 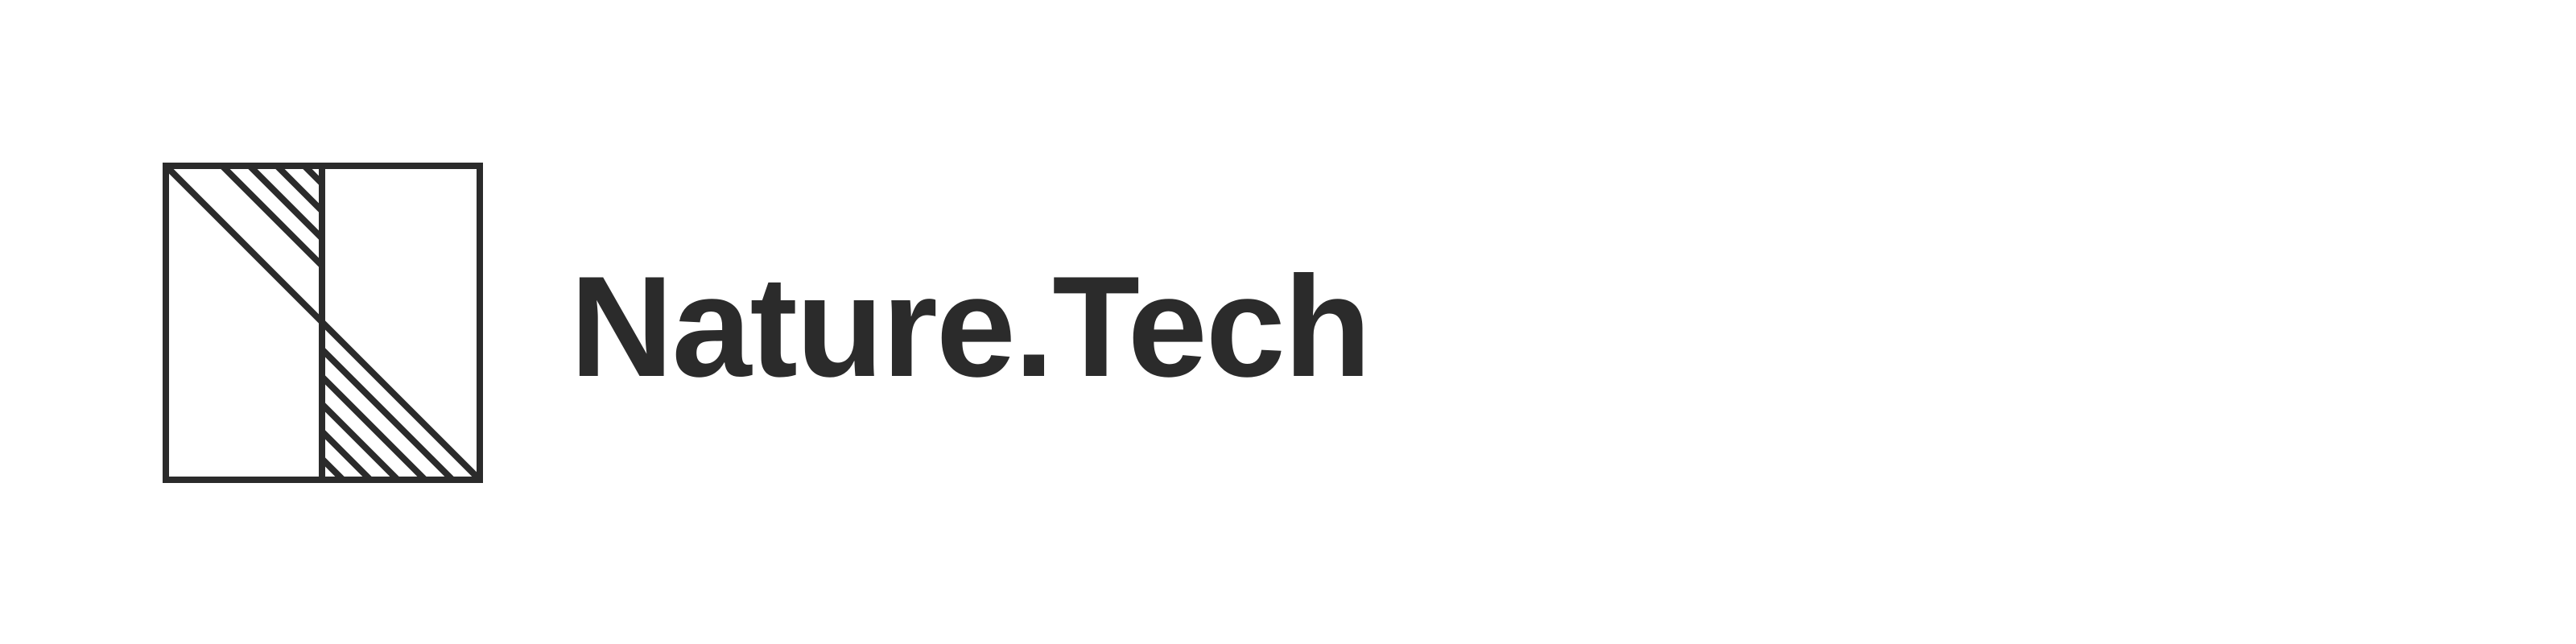 I want to click on brand-wordmark: Nature.Tech, so click(x=971, y=326).